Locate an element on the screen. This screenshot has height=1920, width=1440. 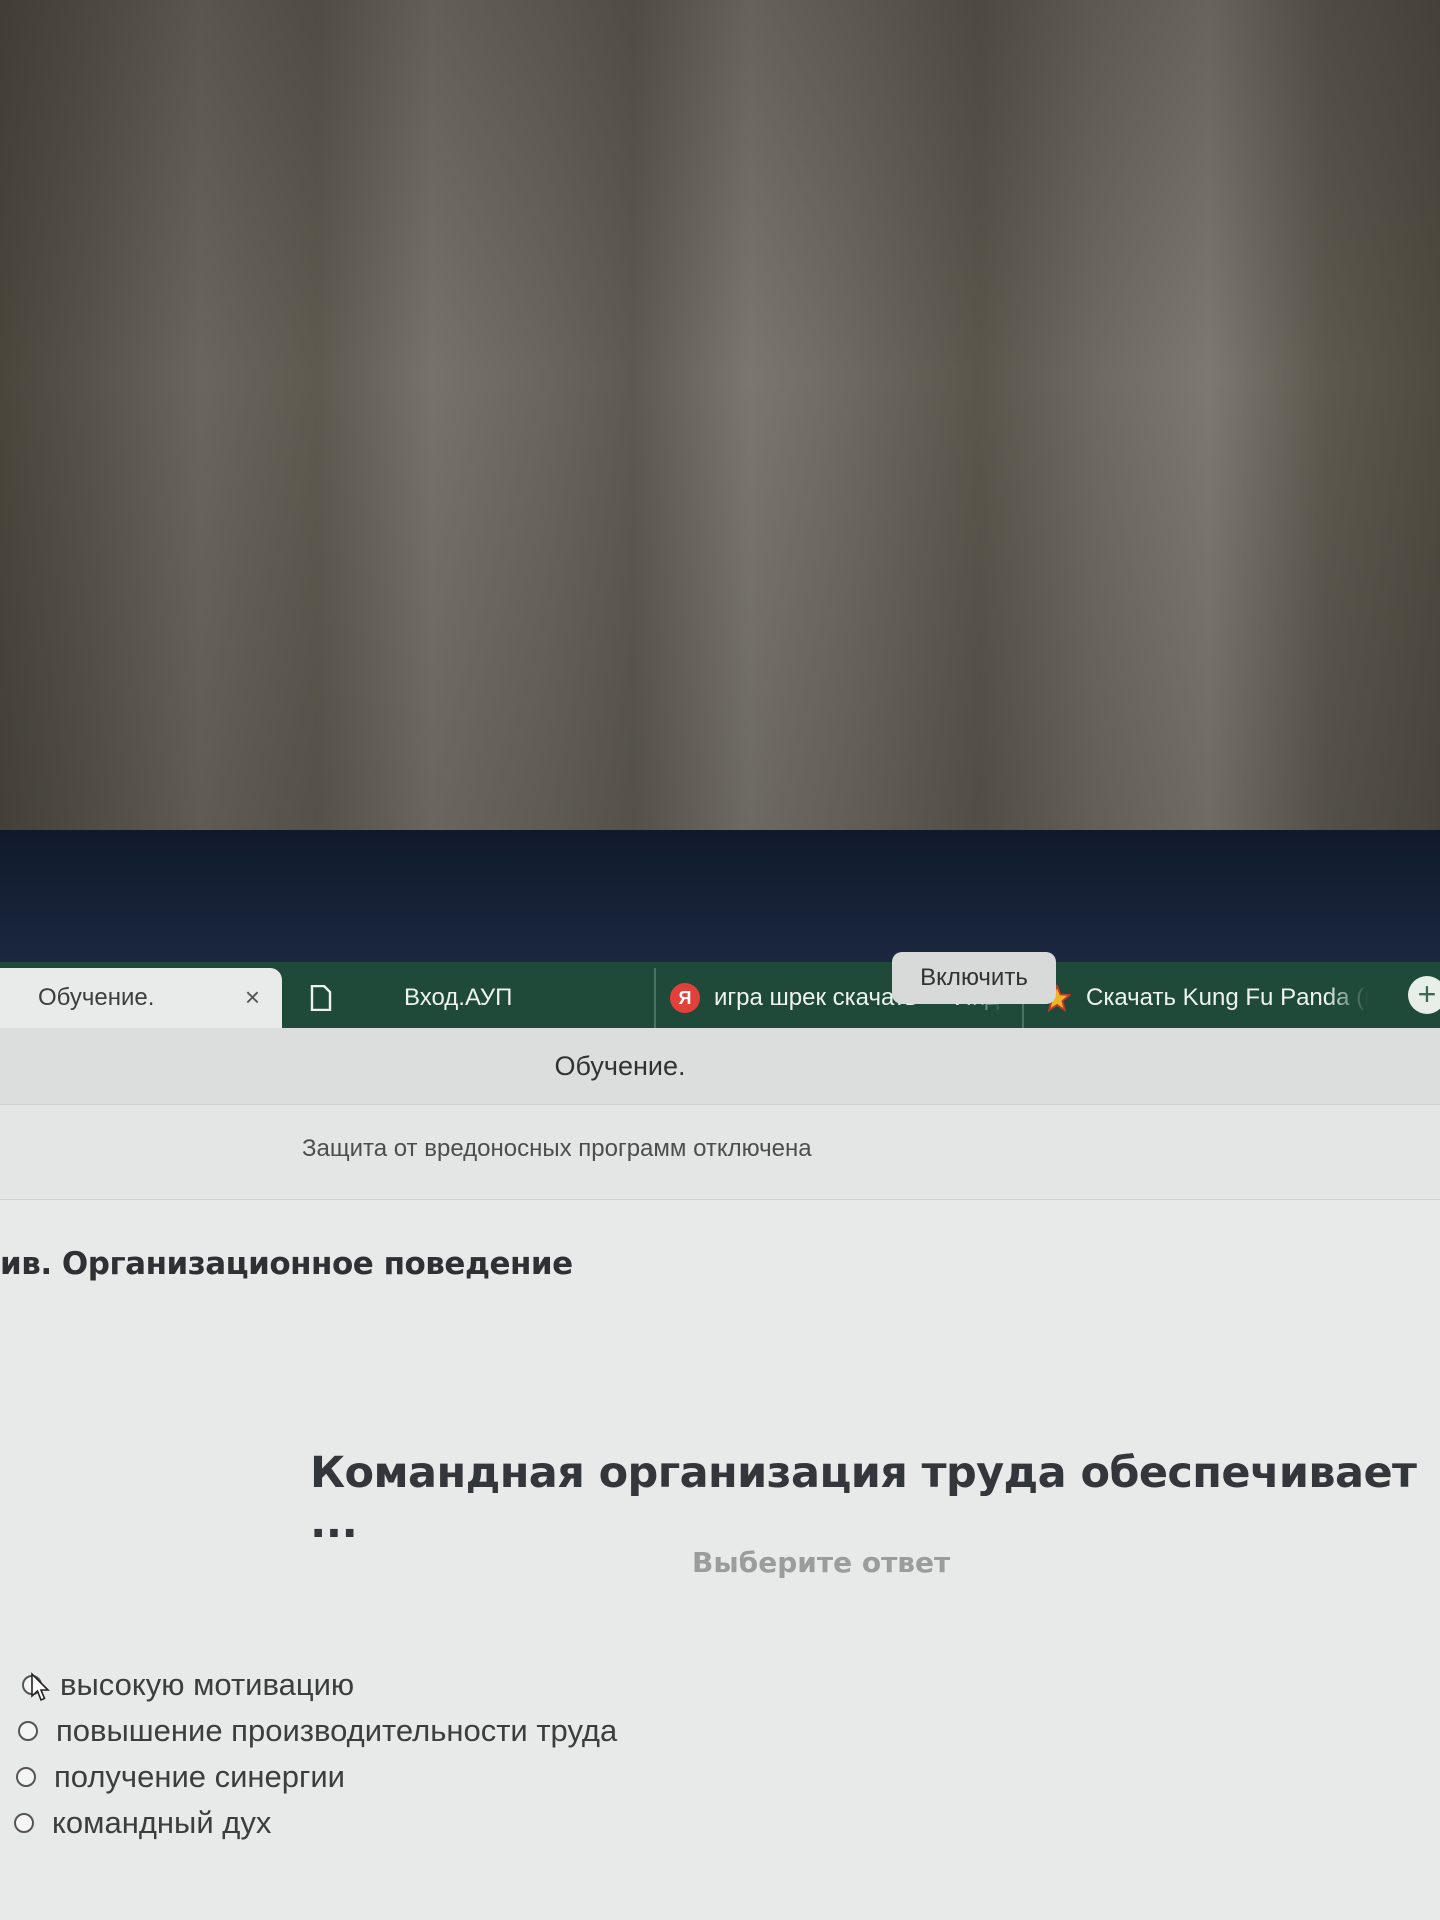
answer-option: повышение производительности труда is located at coordinates (317, 1731).